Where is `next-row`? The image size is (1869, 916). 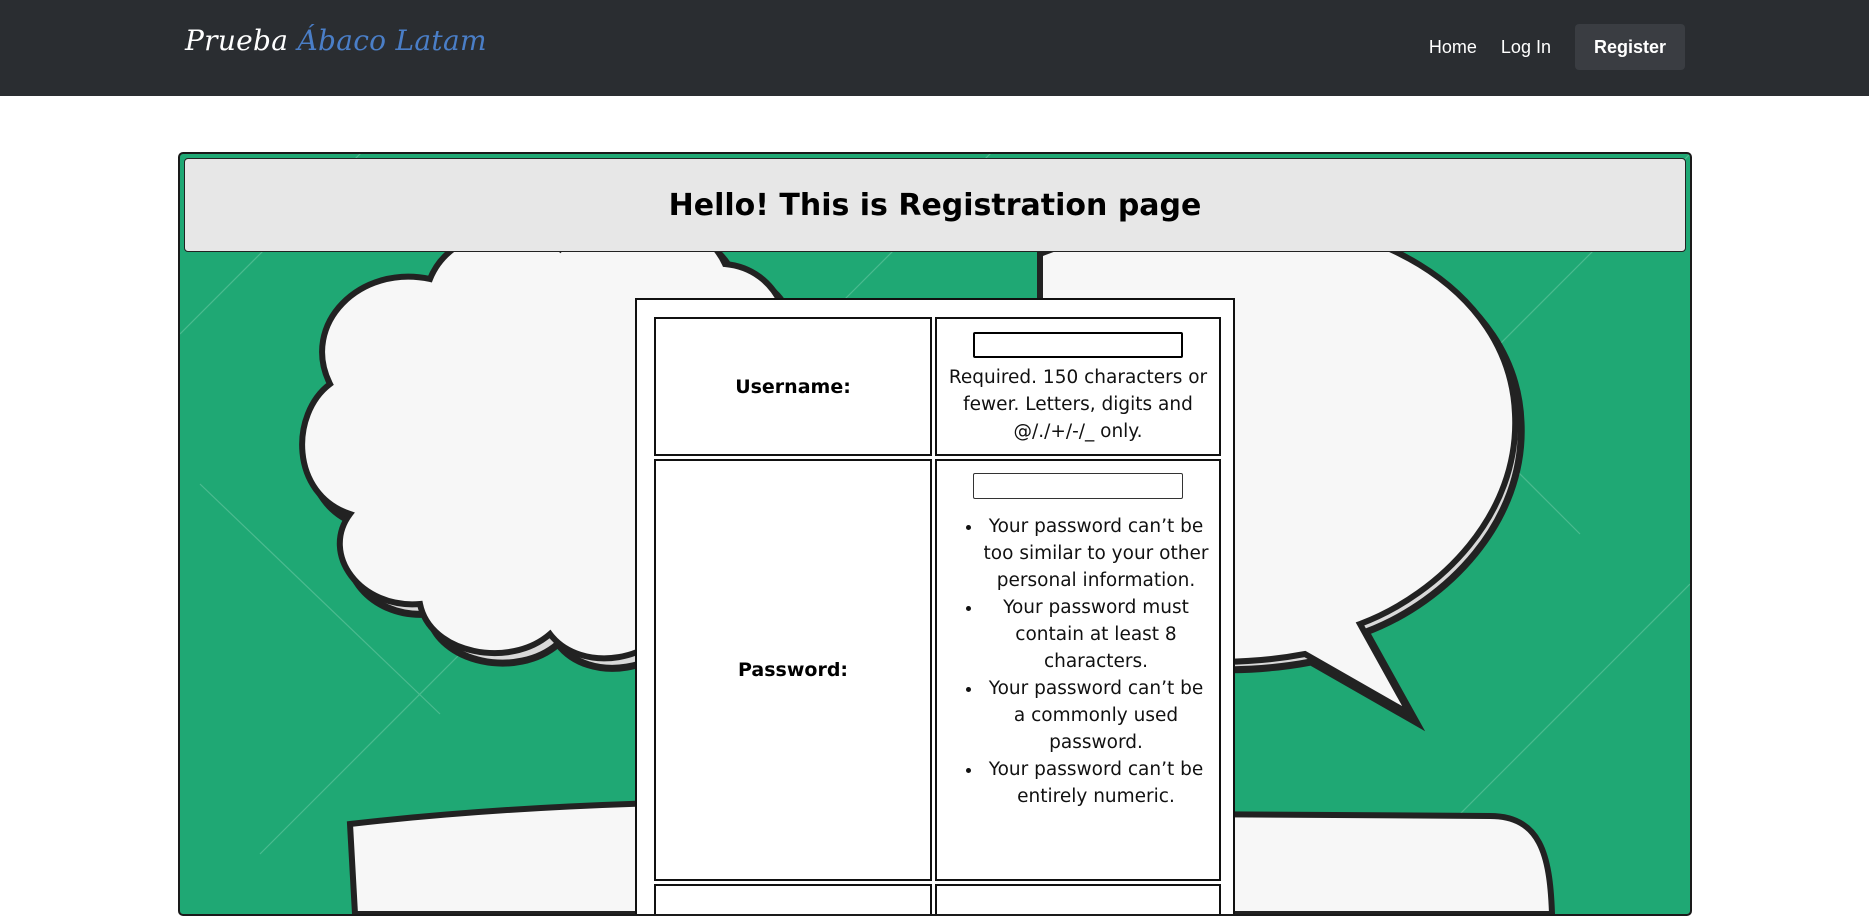 next-row is located at coordinates (937, 899).